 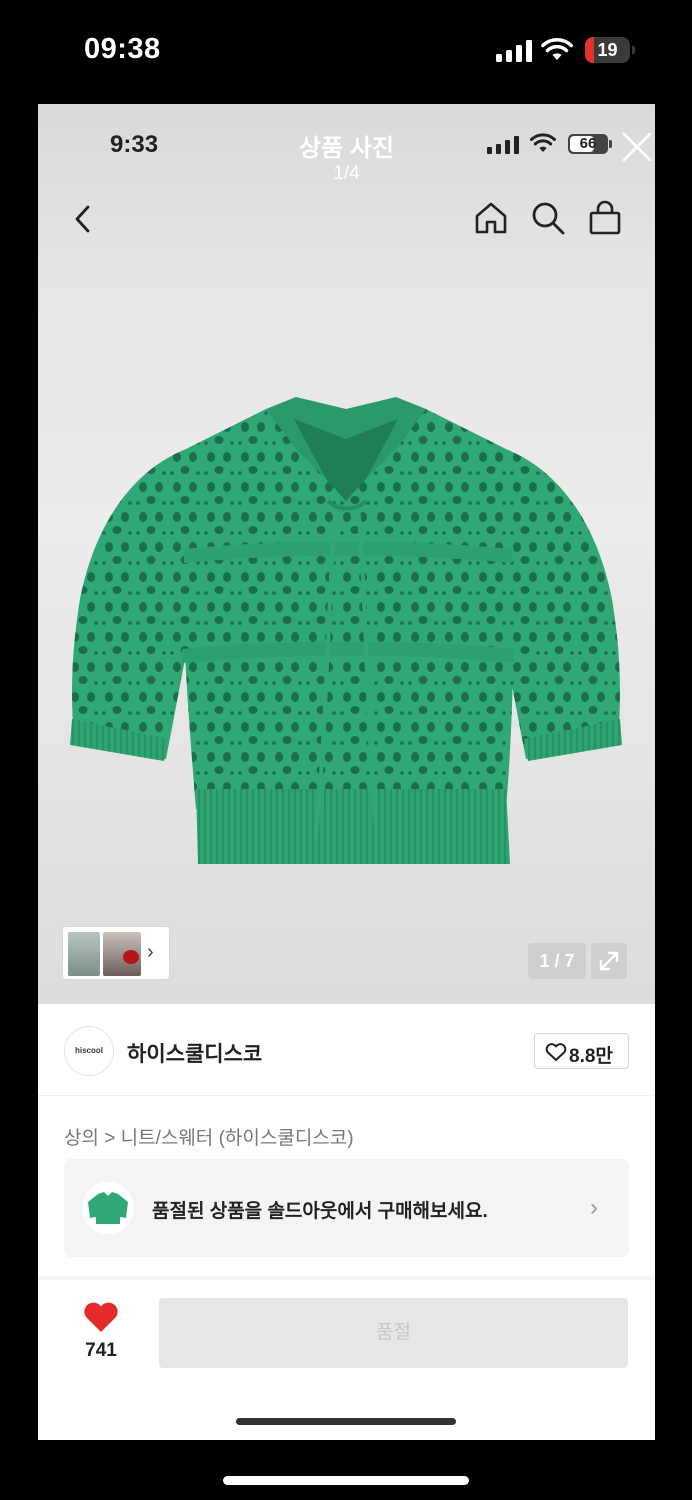 What do you see at coordinates (346, 1050) in the screenshot?
I see `brand-row: hiscool 하이스쿨디스코 8.8만` at bounding box center [346, 1050].